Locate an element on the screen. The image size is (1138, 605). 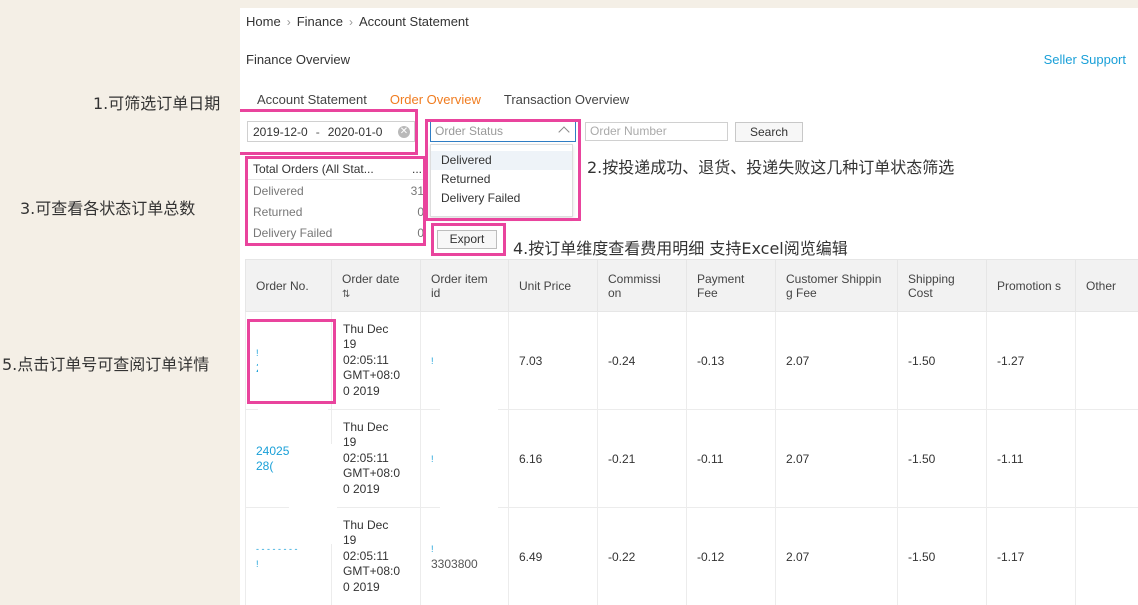
page-title: Finance Overview is located at coordinates (298, 59).